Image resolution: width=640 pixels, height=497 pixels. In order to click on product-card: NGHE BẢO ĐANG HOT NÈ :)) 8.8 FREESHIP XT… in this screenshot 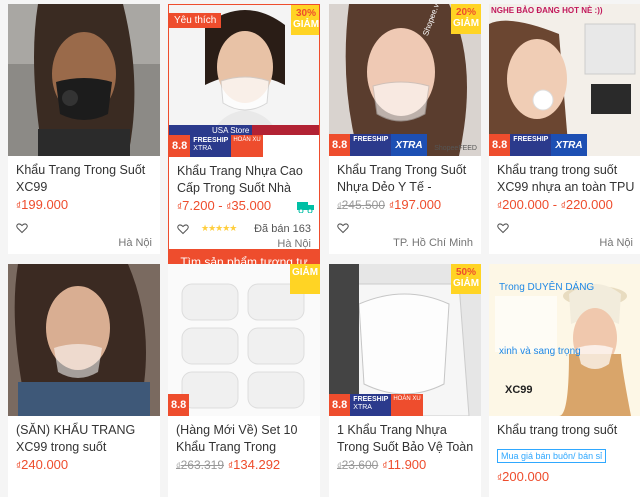, I will do `click(564, 129)`.